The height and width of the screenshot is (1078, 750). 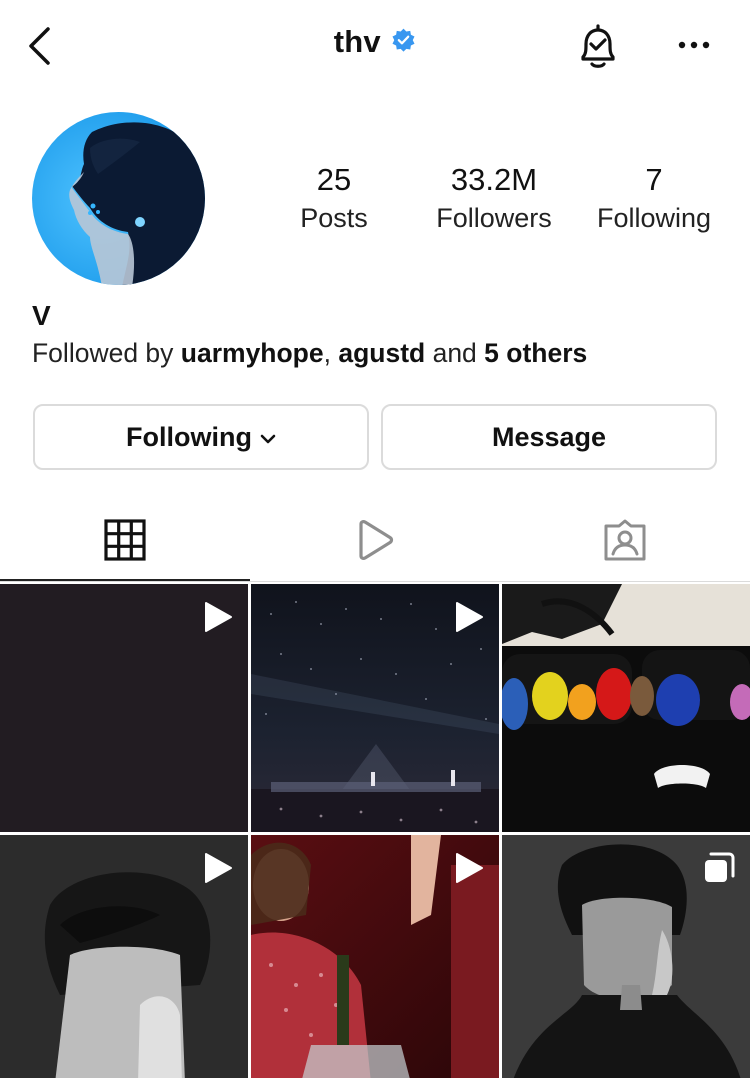 What do you see at coordinates (334, 218) in the screenshot?
I see `posts-label: Posts` at bounding box center [334, 218].